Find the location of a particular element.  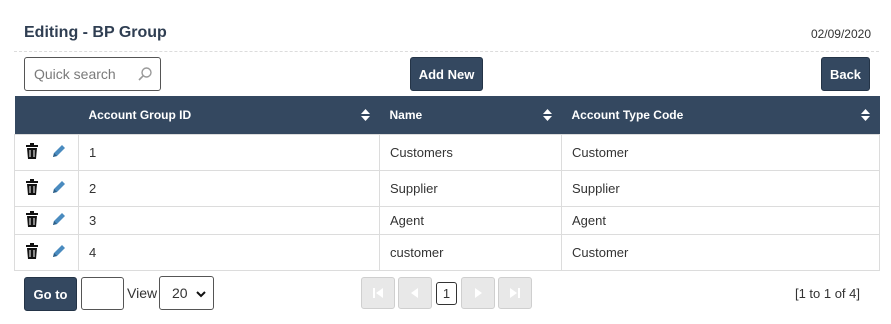

column-header-label: Account Type Code is located at coordinates (627, 114).